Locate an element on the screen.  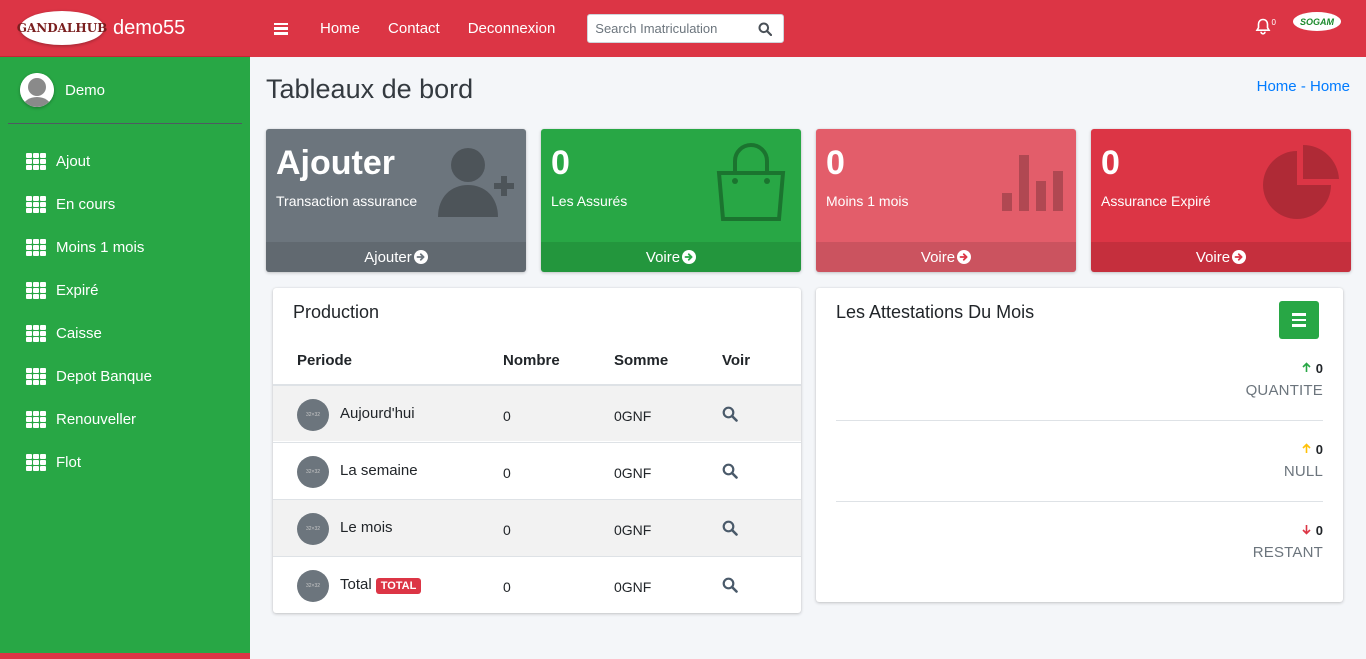
arrow-up-icon is located at coordinates (1306, 448).